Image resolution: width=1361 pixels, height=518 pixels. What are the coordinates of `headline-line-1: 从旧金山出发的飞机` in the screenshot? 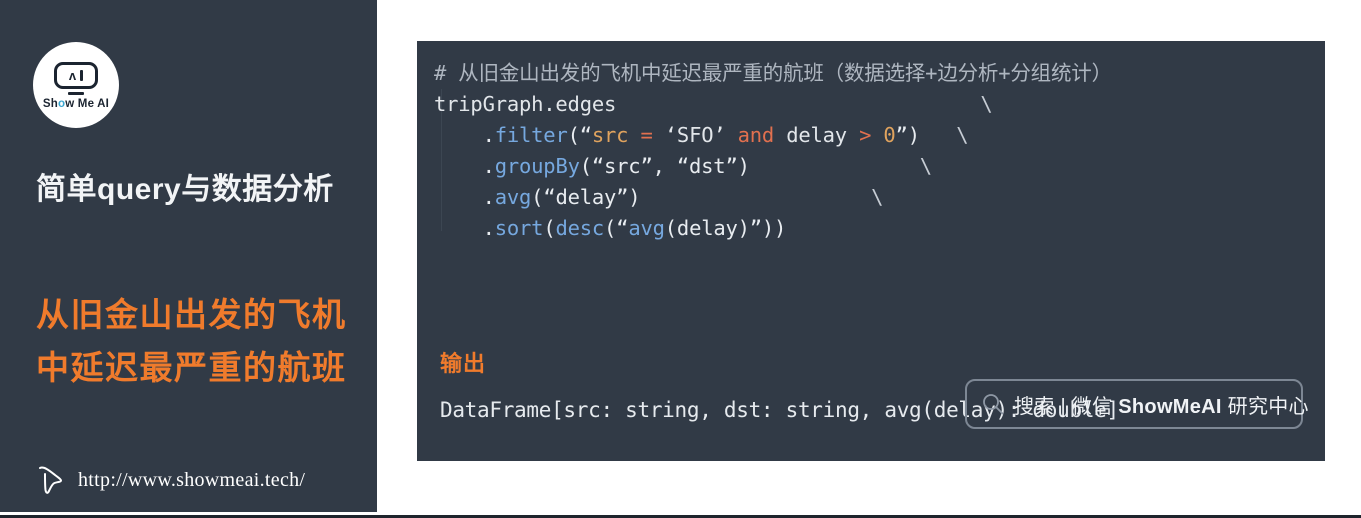 It's located at (191, 314).